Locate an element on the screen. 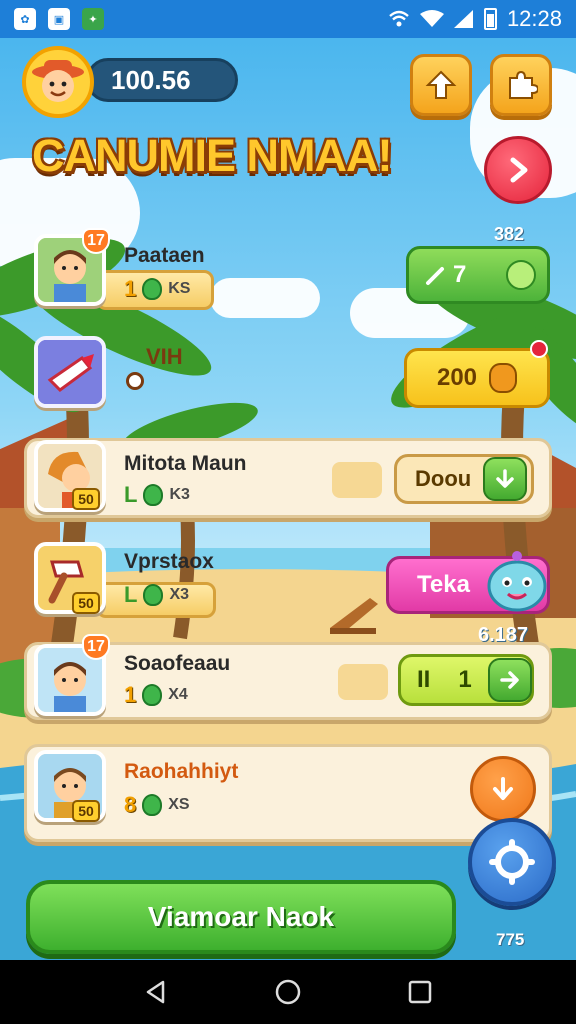 This screenshot has height=1024, width=576. status-bar: ✿ ▣ ✦ 12:28 is located at coordinates (288, 19).